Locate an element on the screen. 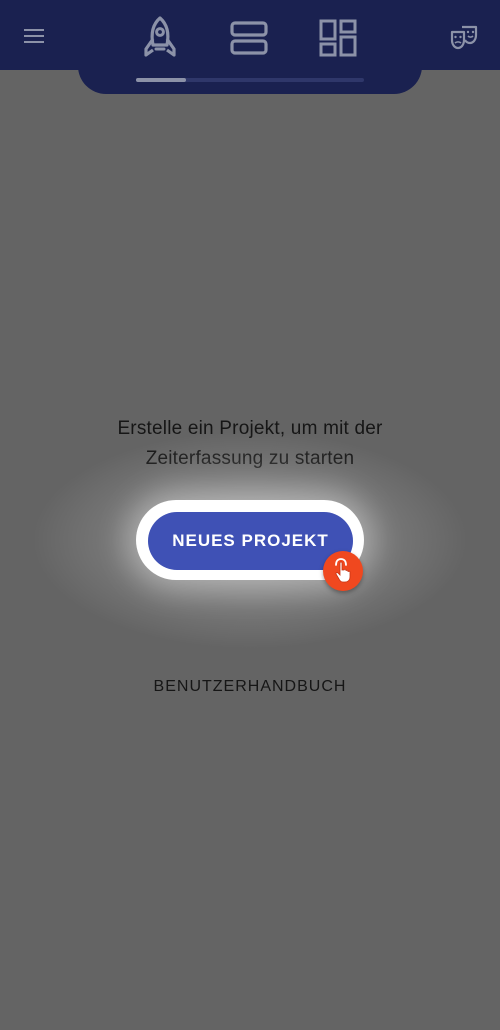 This screenshot has height=1030, width=500. rocket-icon is located at coordinates (160, 36).